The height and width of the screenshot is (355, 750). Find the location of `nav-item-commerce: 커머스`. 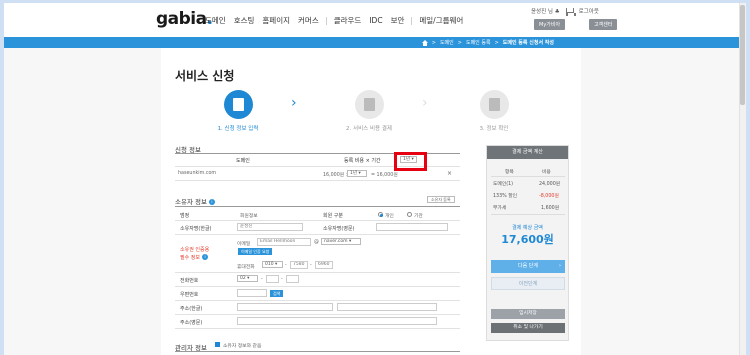

nav-item-commerce: 커머스 is located at coordinates (308, 20).